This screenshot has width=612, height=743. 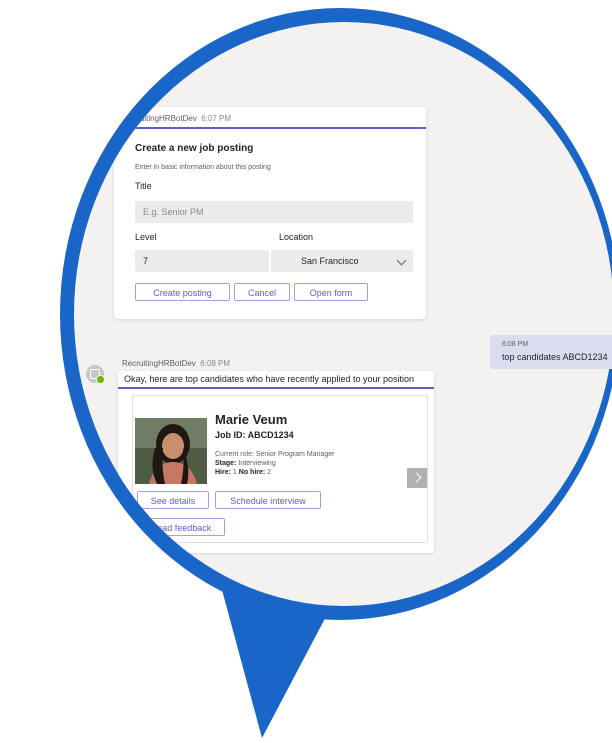 I want to click on nohire-label: No hire:, so click(x=252, y=472).